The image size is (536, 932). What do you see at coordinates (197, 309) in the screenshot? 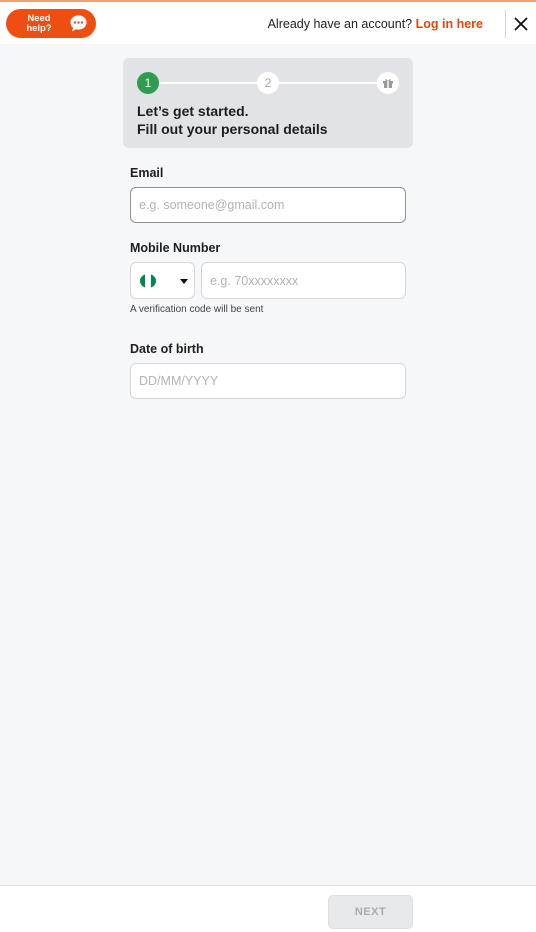
I see `verification-hint: A verification code will be sent` at bounding box center [197, 309].